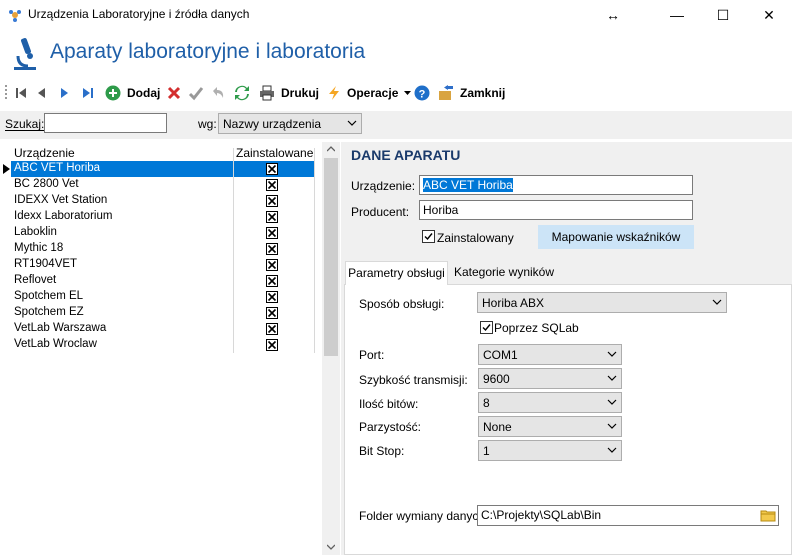 This screenshot has width=792, height=555. Describe the element at coordinates (60, 328) in the screenshot. I see `device-name: VetLab Warszawa` at that location.